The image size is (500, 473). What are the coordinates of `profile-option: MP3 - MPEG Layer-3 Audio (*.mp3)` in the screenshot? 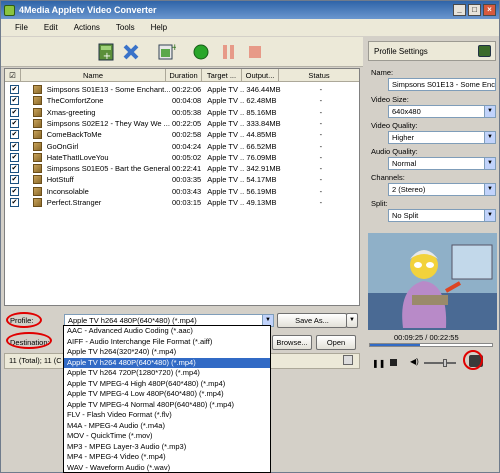 It's located at (167, 447).